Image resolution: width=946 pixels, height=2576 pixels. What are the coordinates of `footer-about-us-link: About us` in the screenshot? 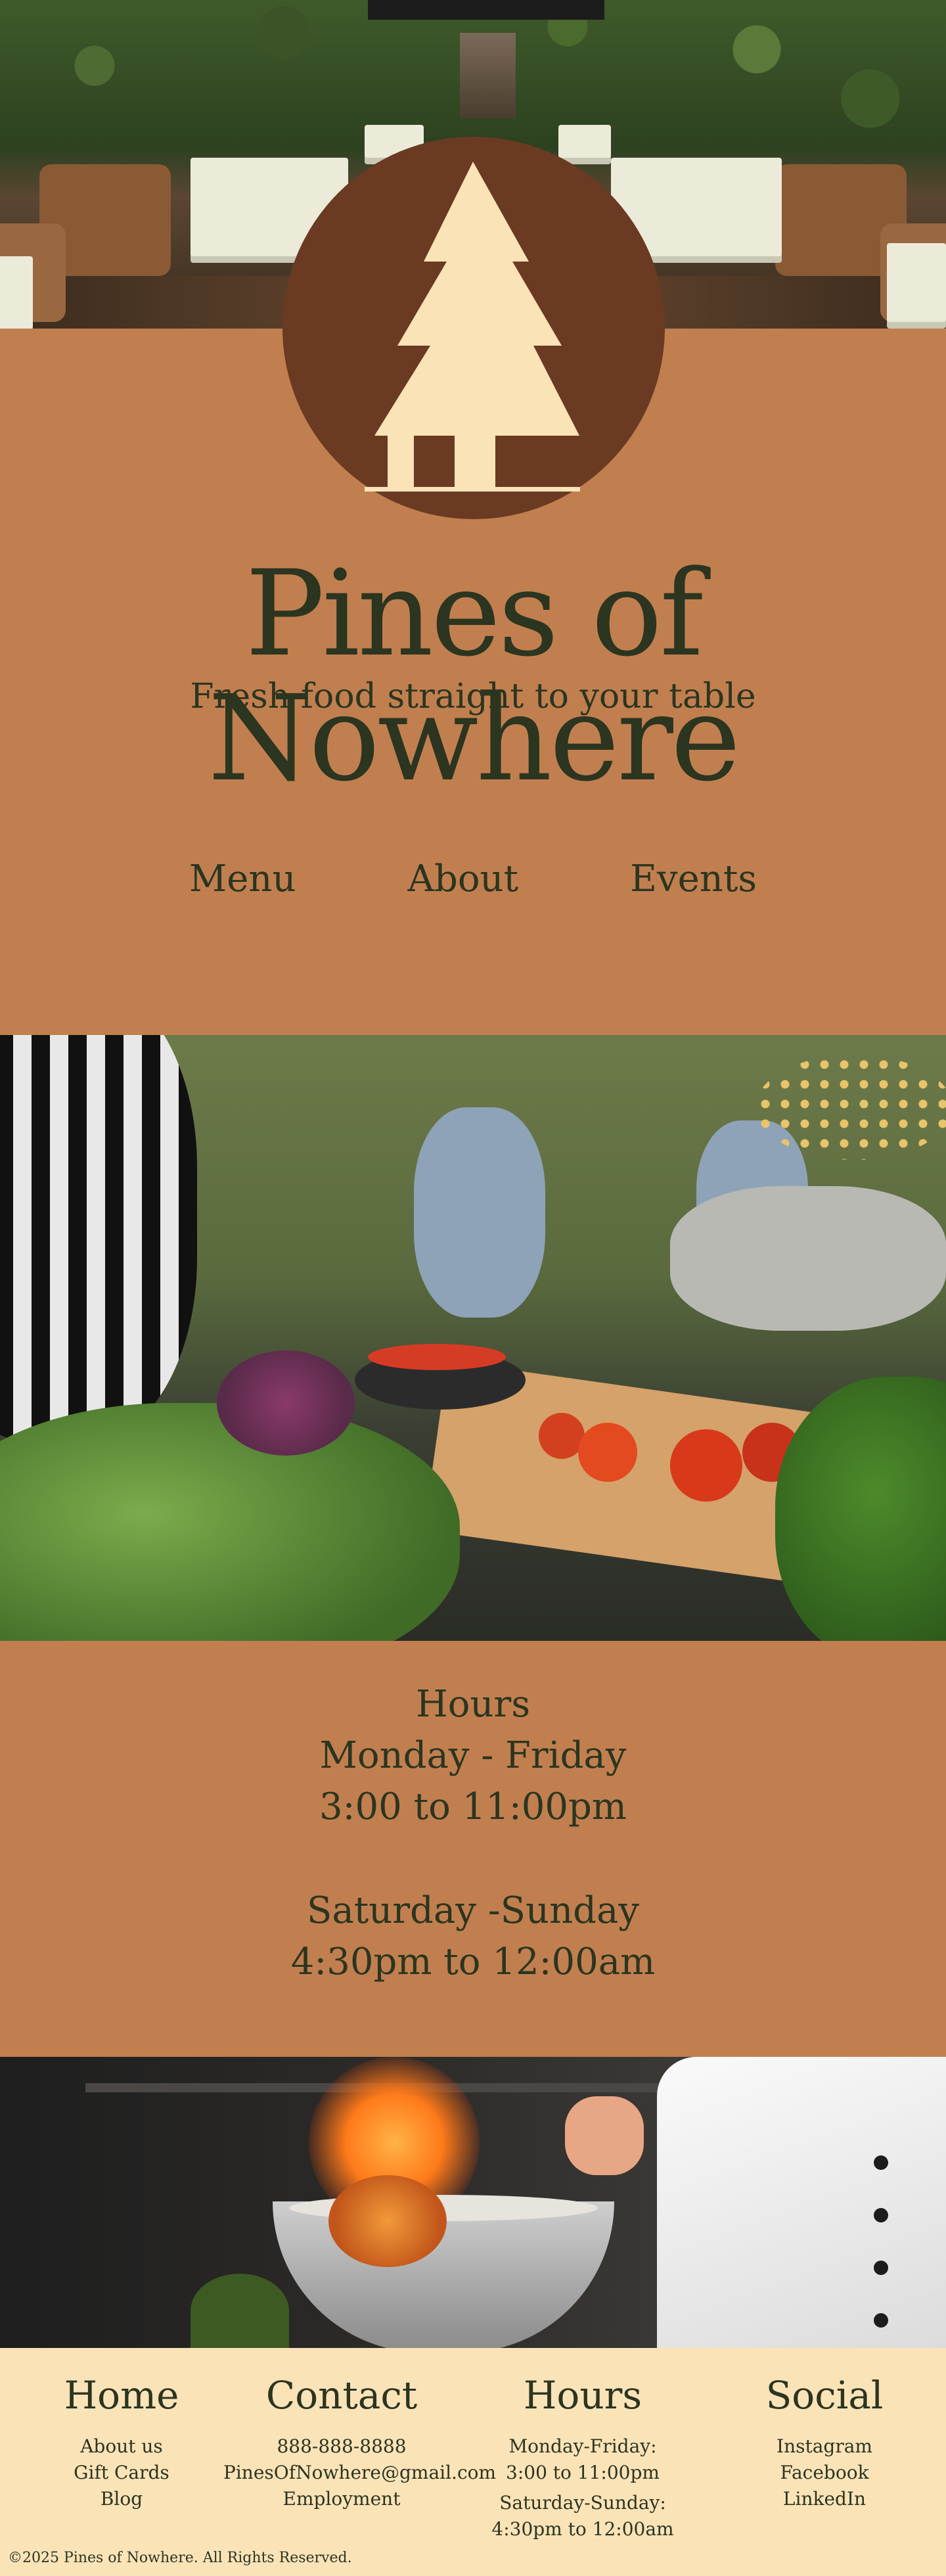 It's located at (121, 2446).